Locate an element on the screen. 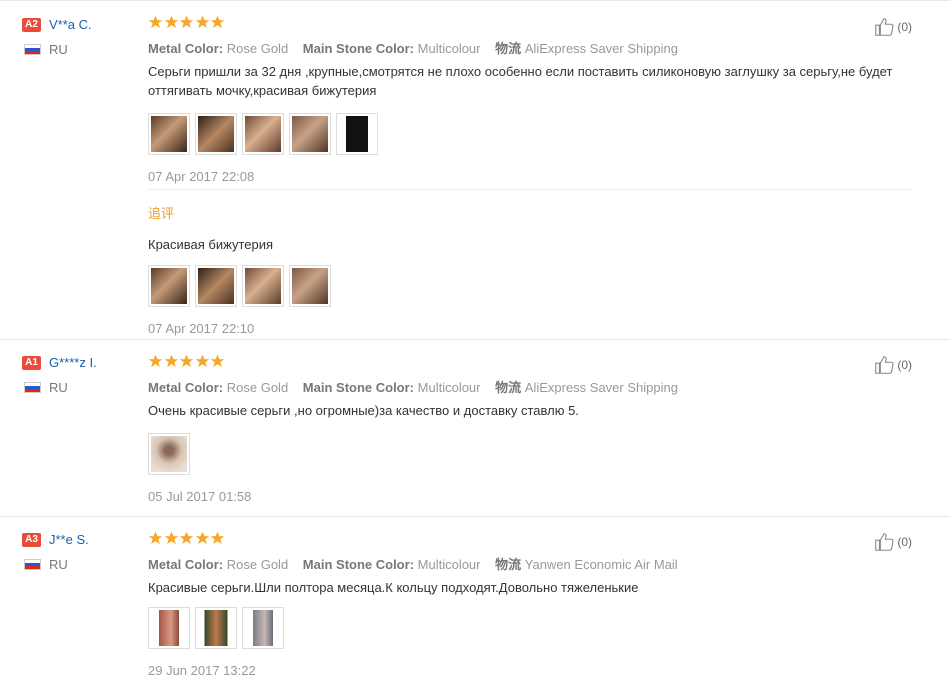  reviewer-name: V**a C. is located at coordinates (70, 24).